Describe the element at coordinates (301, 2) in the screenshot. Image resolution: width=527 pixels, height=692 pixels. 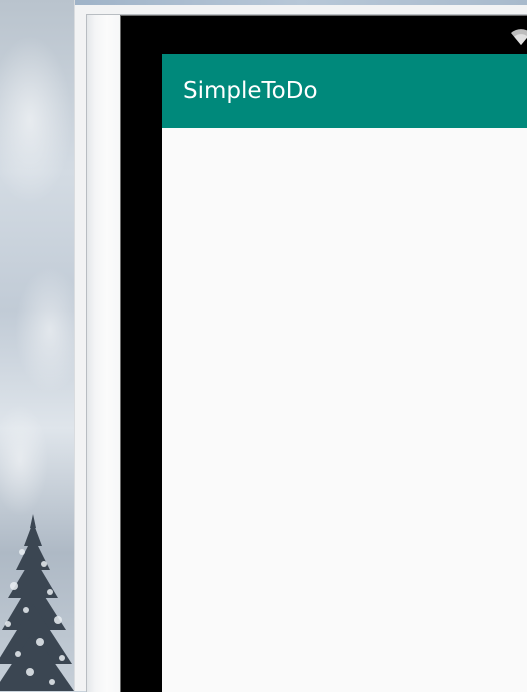
I see `host-window-titlebar` at that location.